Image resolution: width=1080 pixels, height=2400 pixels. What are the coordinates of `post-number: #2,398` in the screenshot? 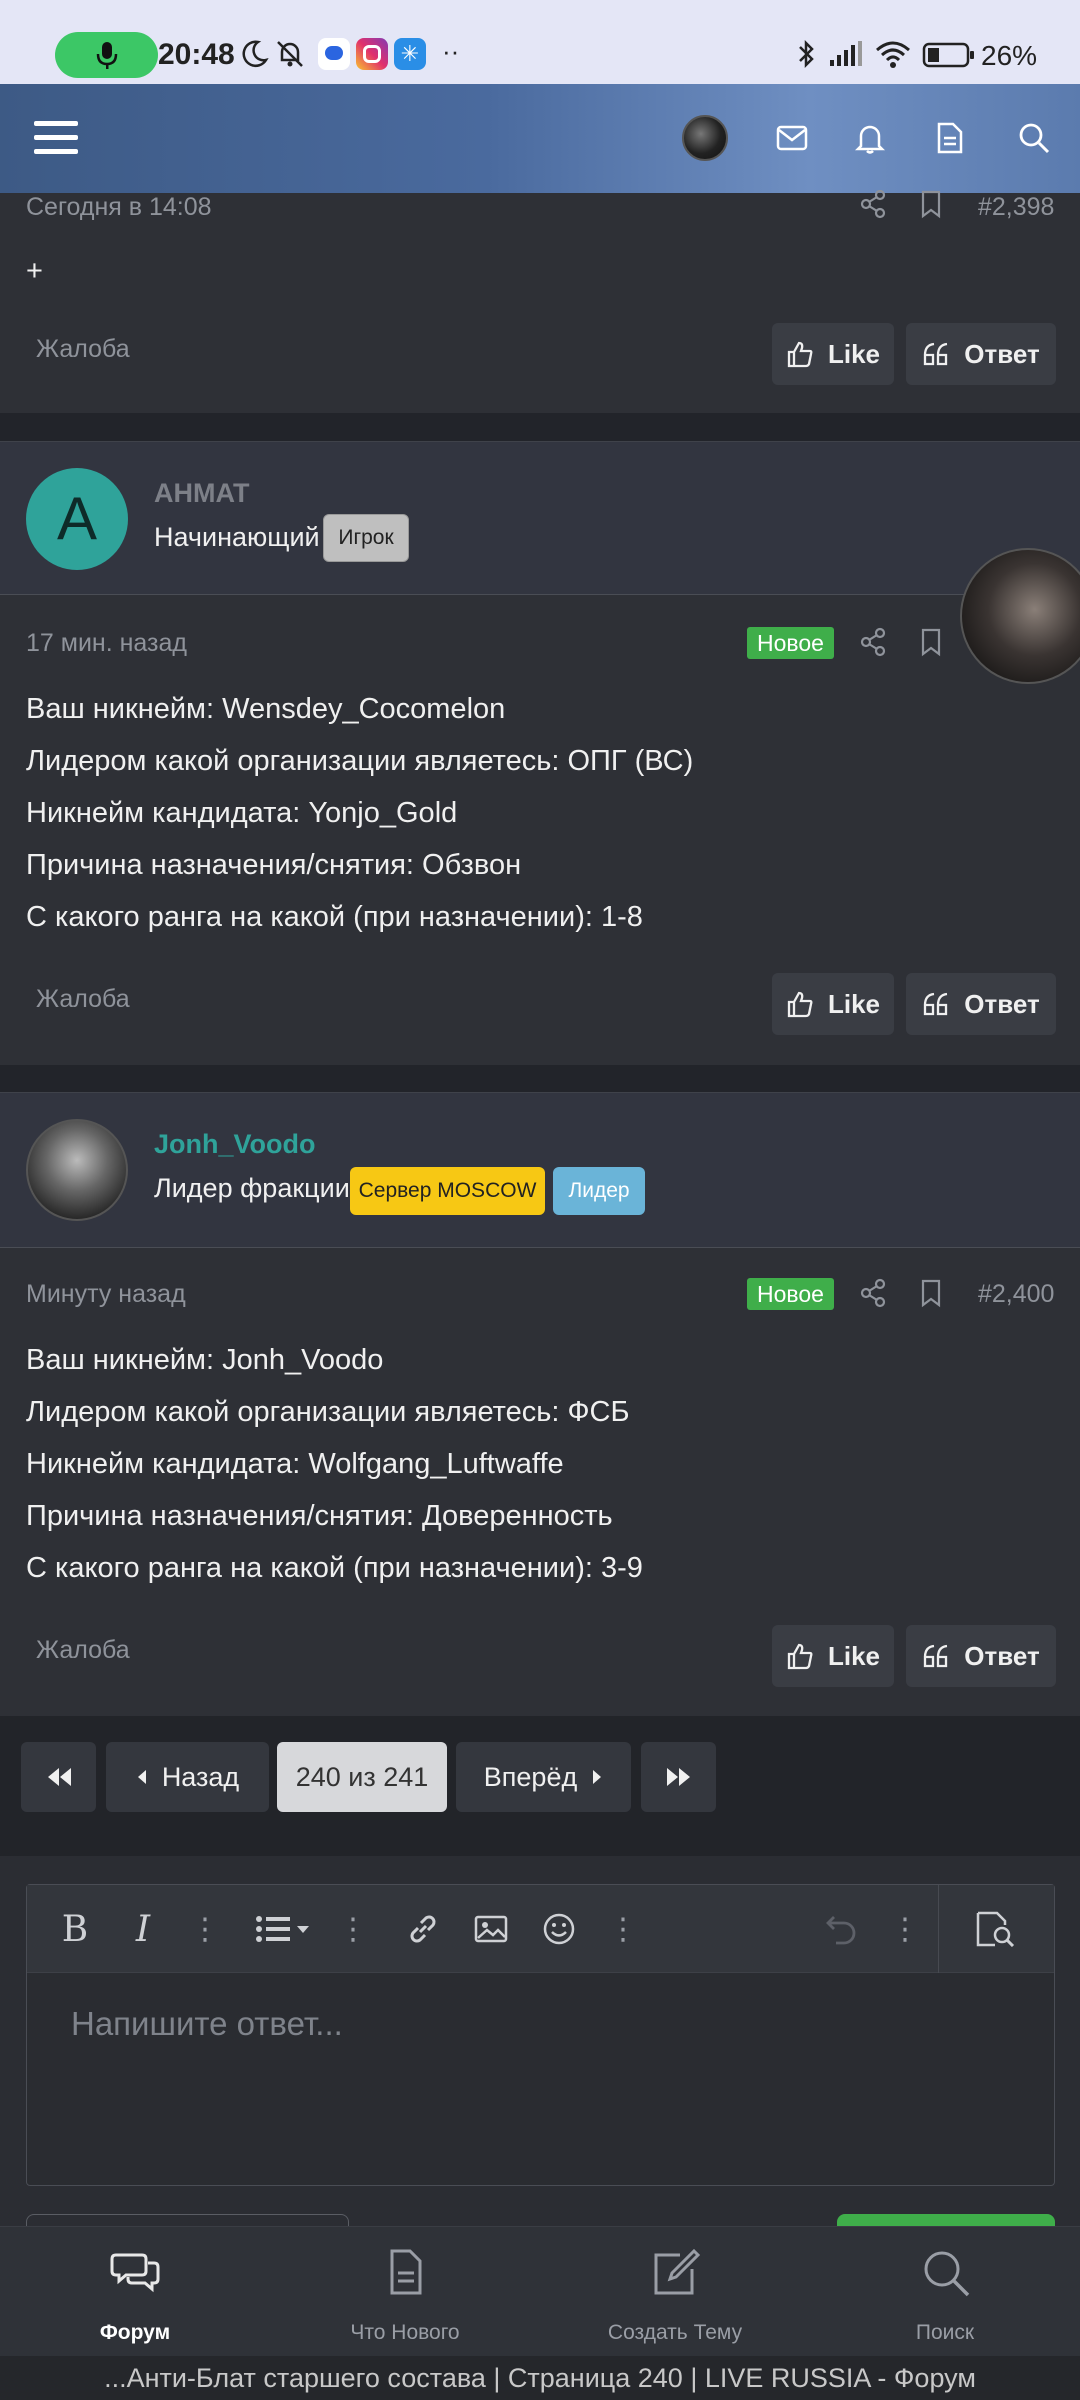 It's located at (1016, 207).